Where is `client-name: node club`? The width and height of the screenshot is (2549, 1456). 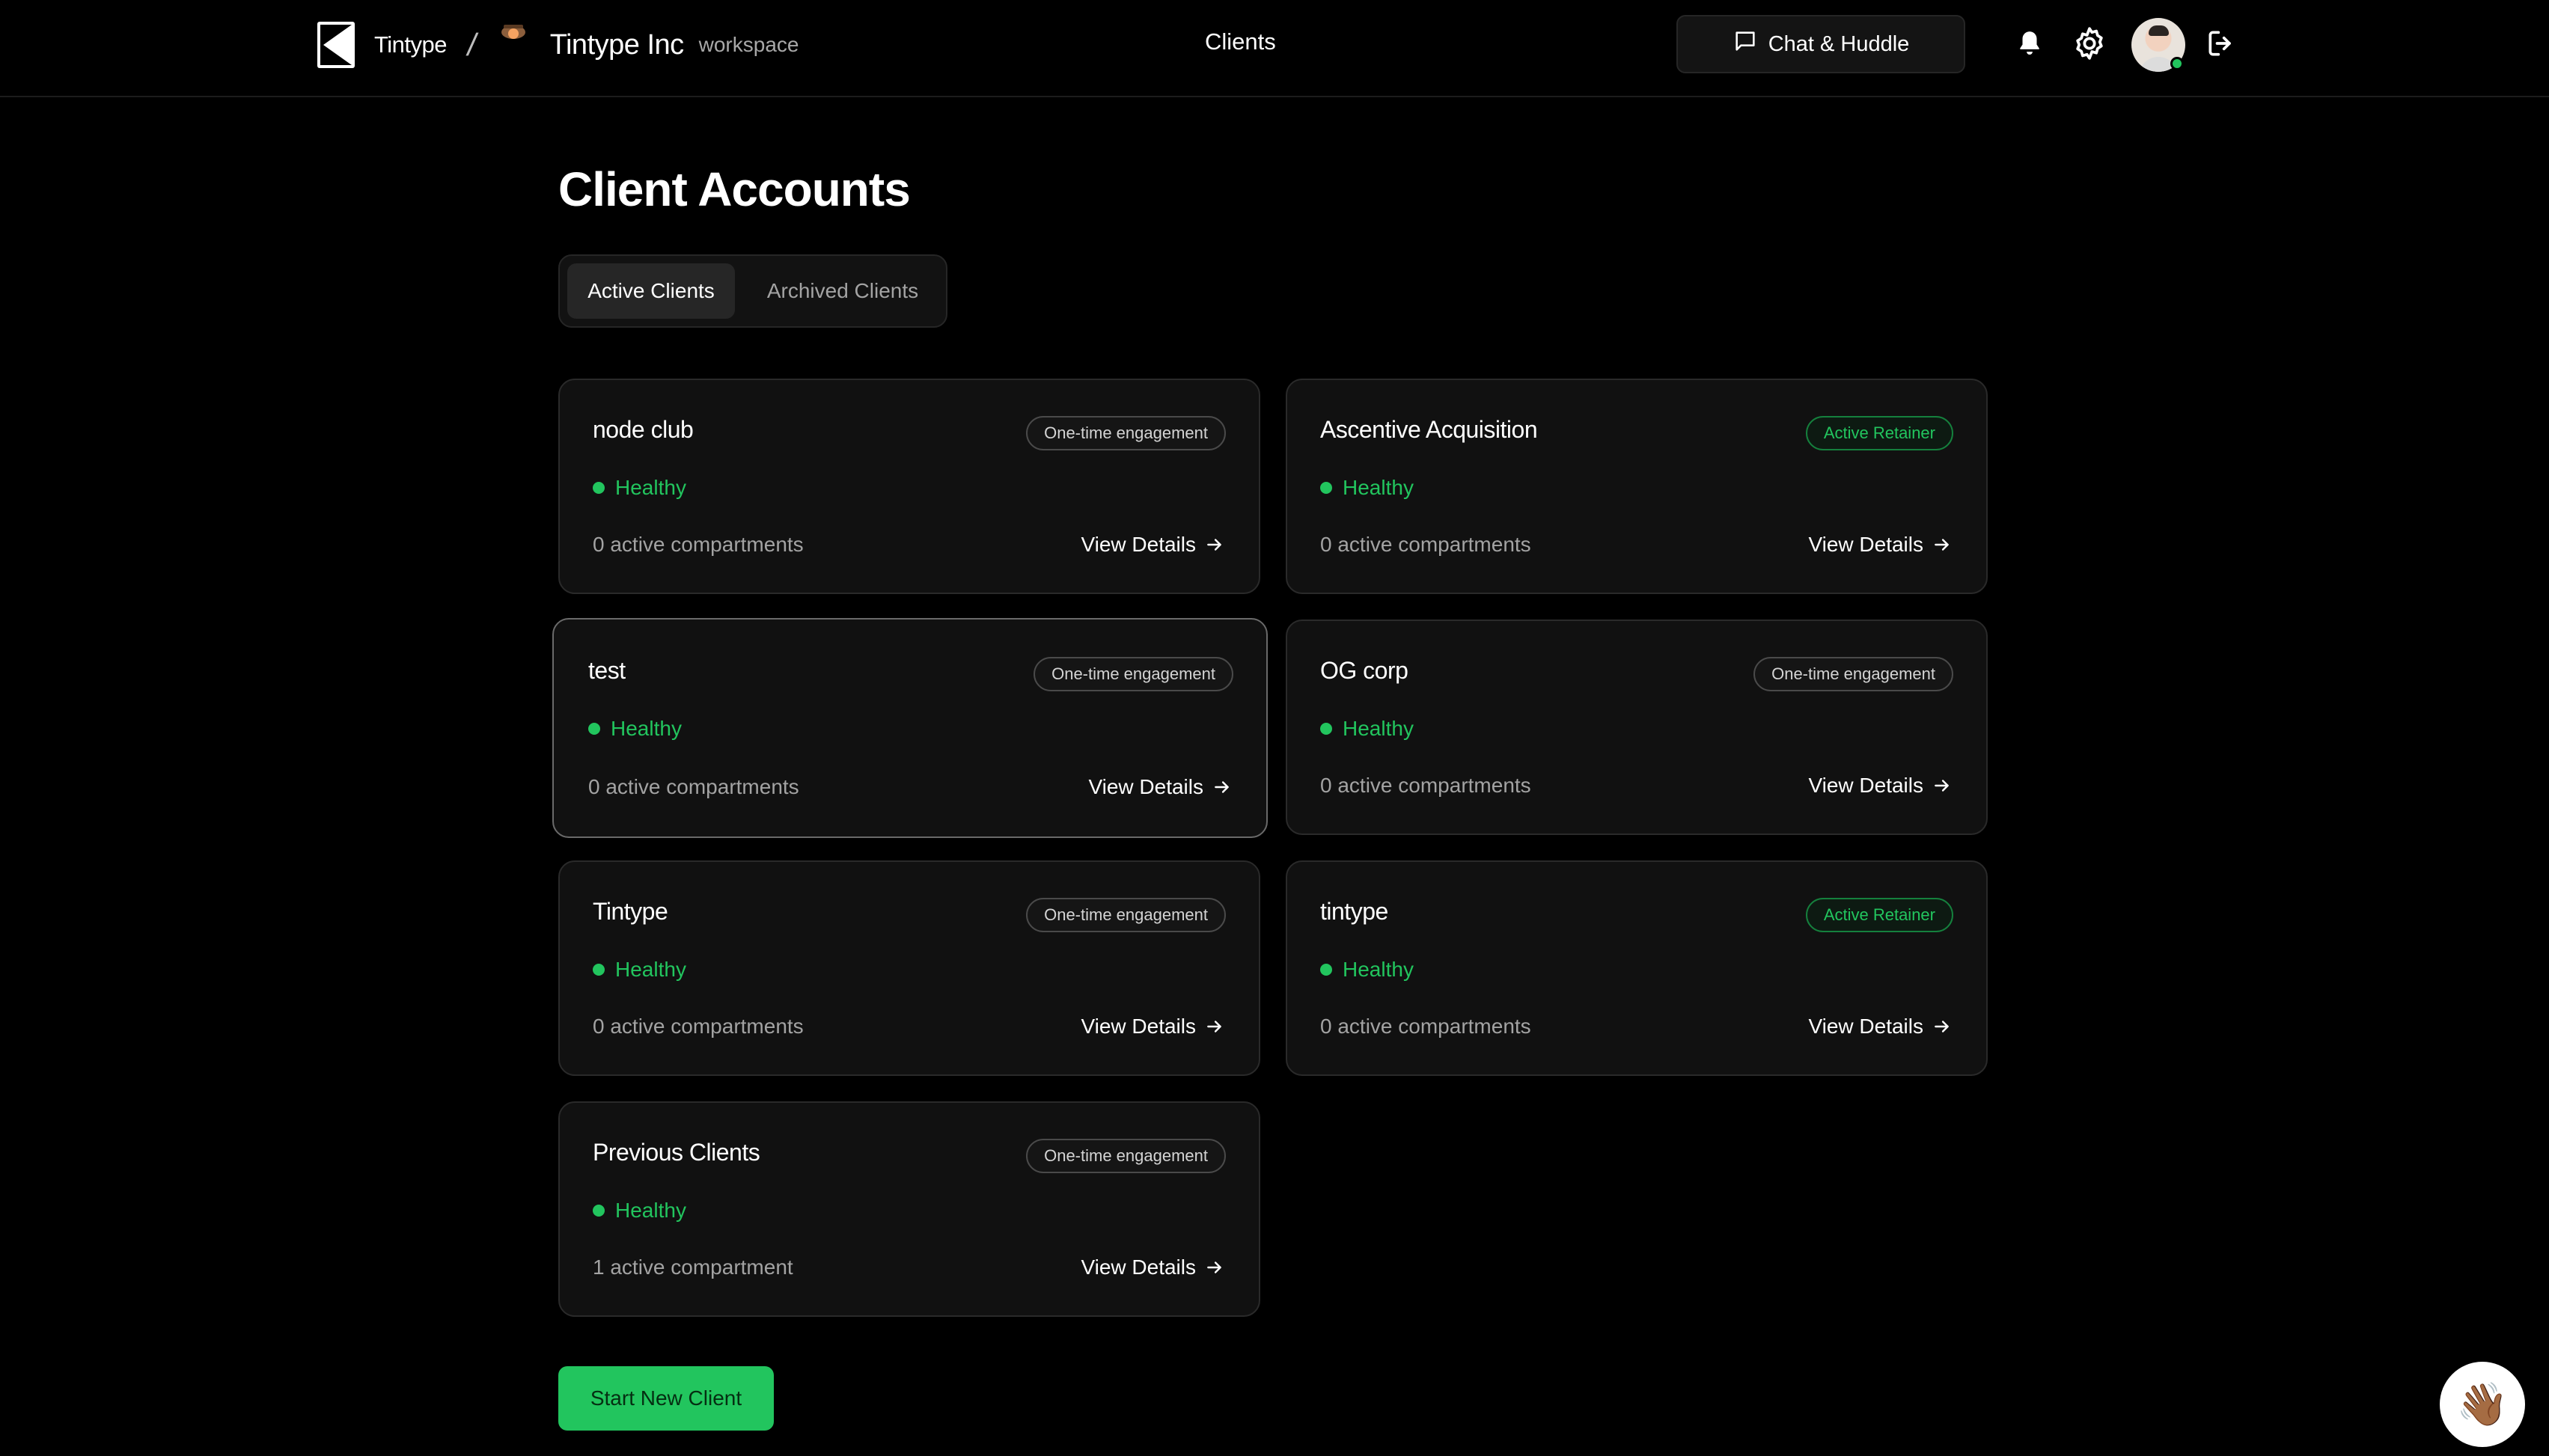
client-name: node club is located at coordinates (644, 429).